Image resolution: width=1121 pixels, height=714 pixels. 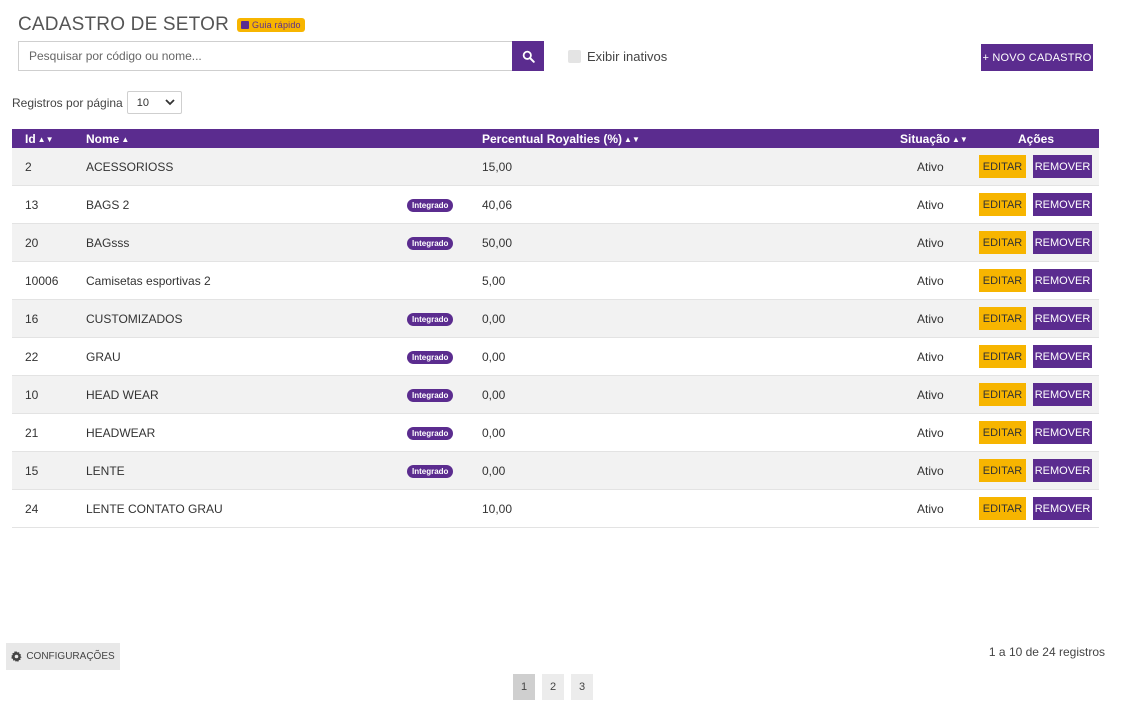 I want to click on header-id-label: Id, so click(x=30, y=138).